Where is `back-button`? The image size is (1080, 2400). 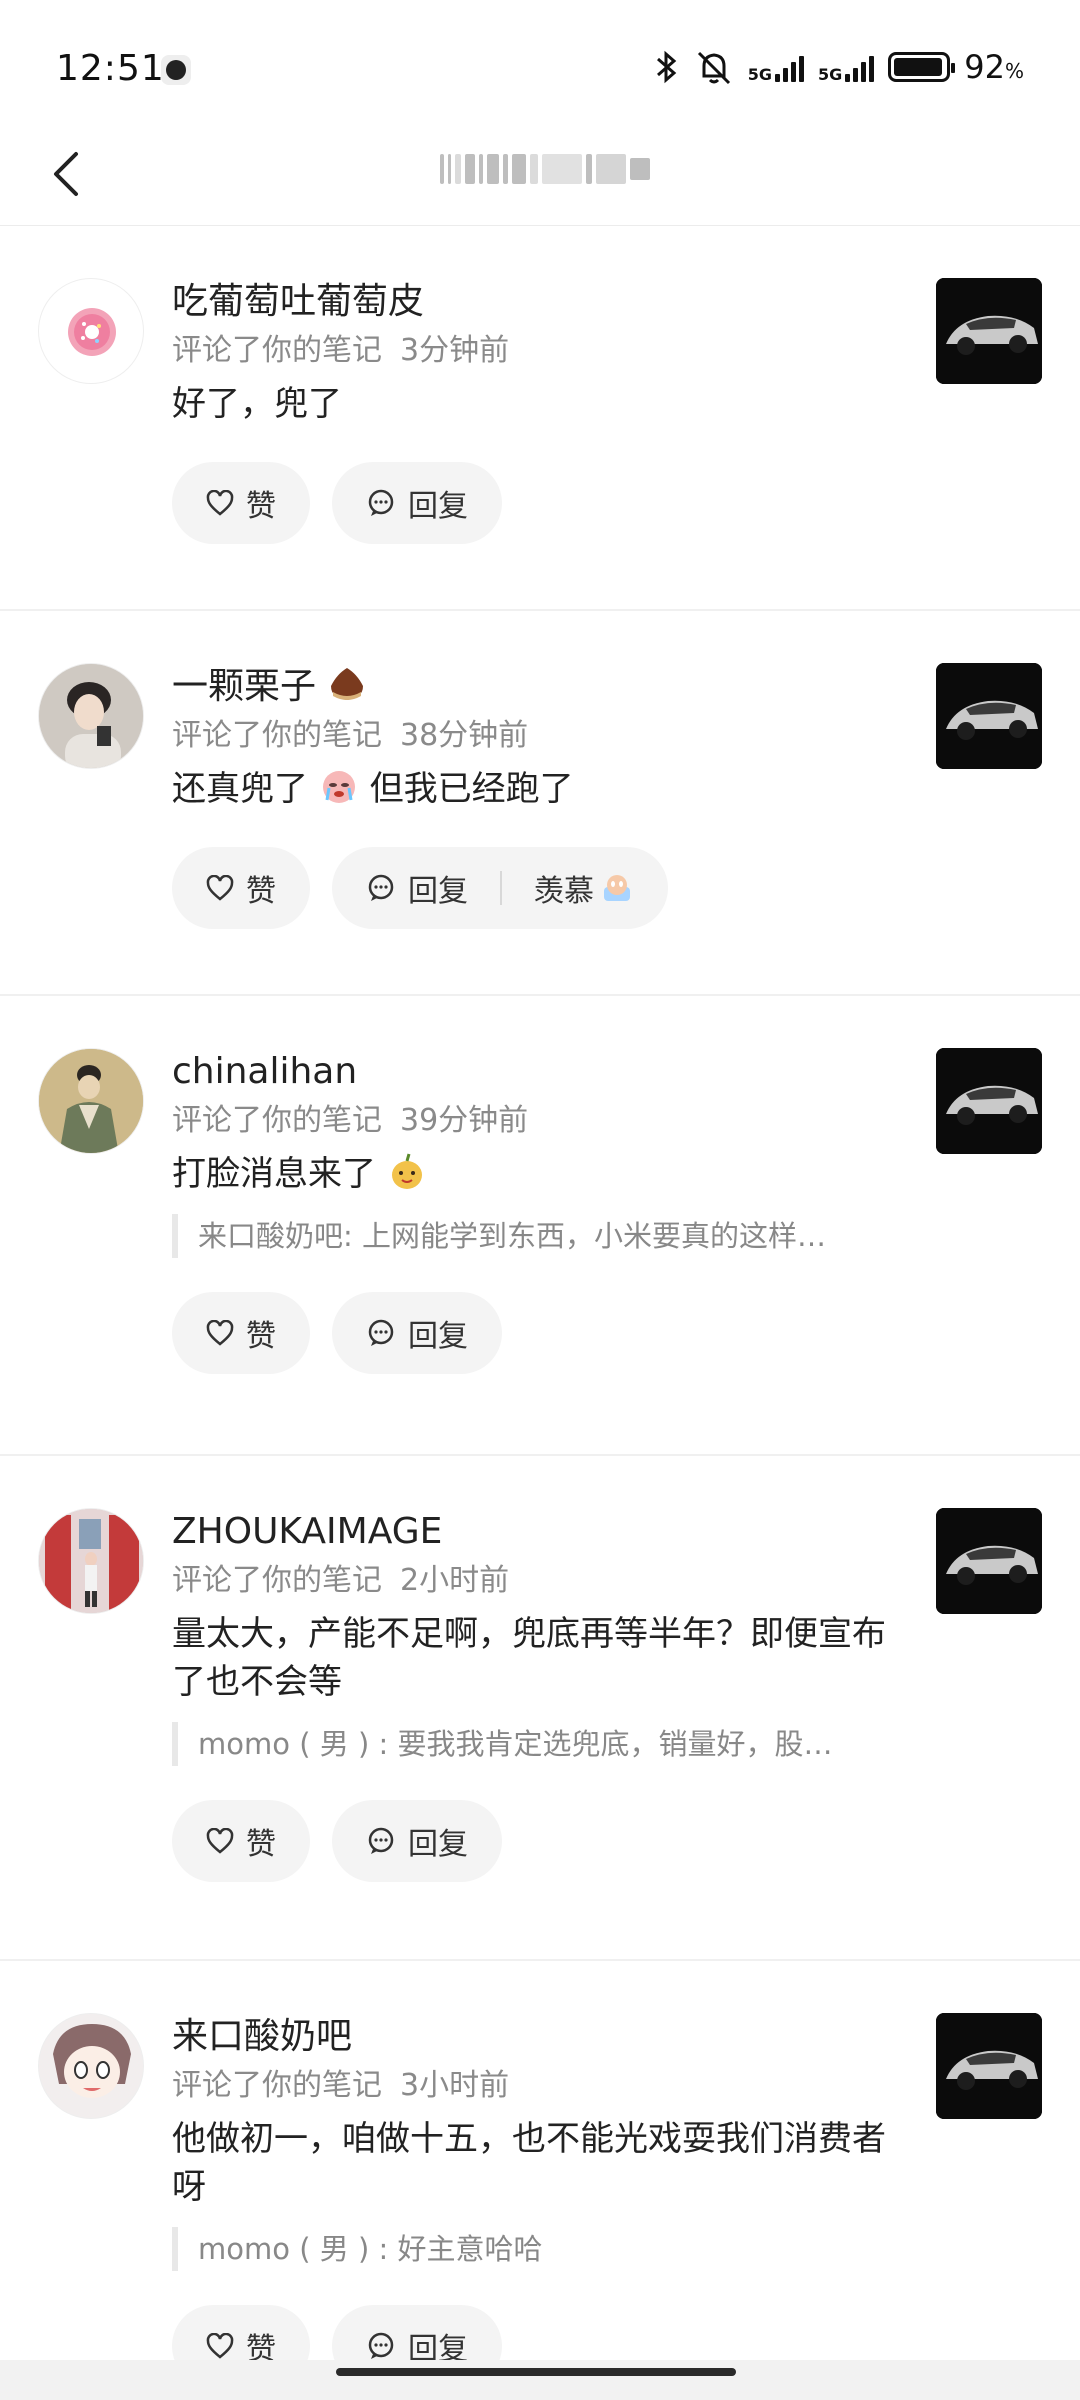
back-button is located at coordinates (70, 174).